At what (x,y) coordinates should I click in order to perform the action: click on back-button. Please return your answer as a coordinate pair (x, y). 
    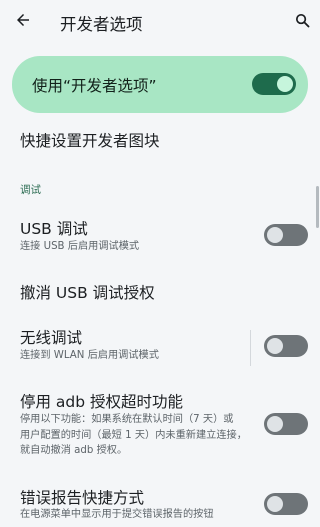
    Looking at the image, I should click on (23, 22).